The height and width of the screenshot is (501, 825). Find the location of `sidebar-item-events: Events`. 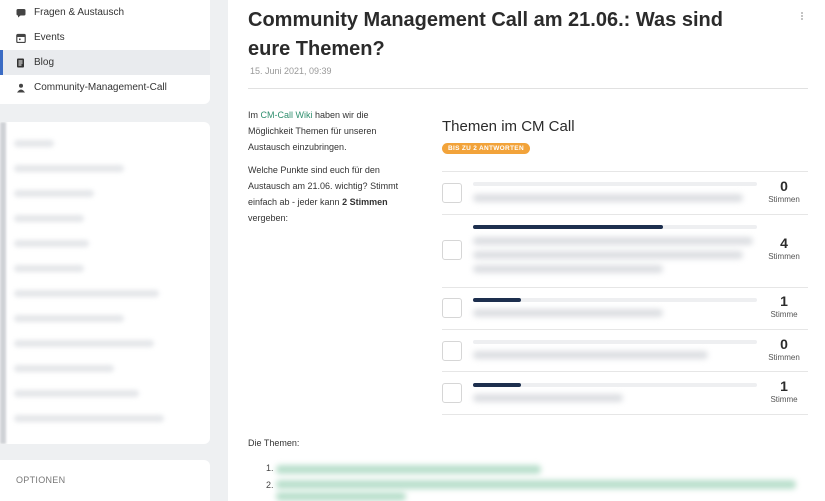

sidebar-item-events: Events is located at coordinates (105, 37).